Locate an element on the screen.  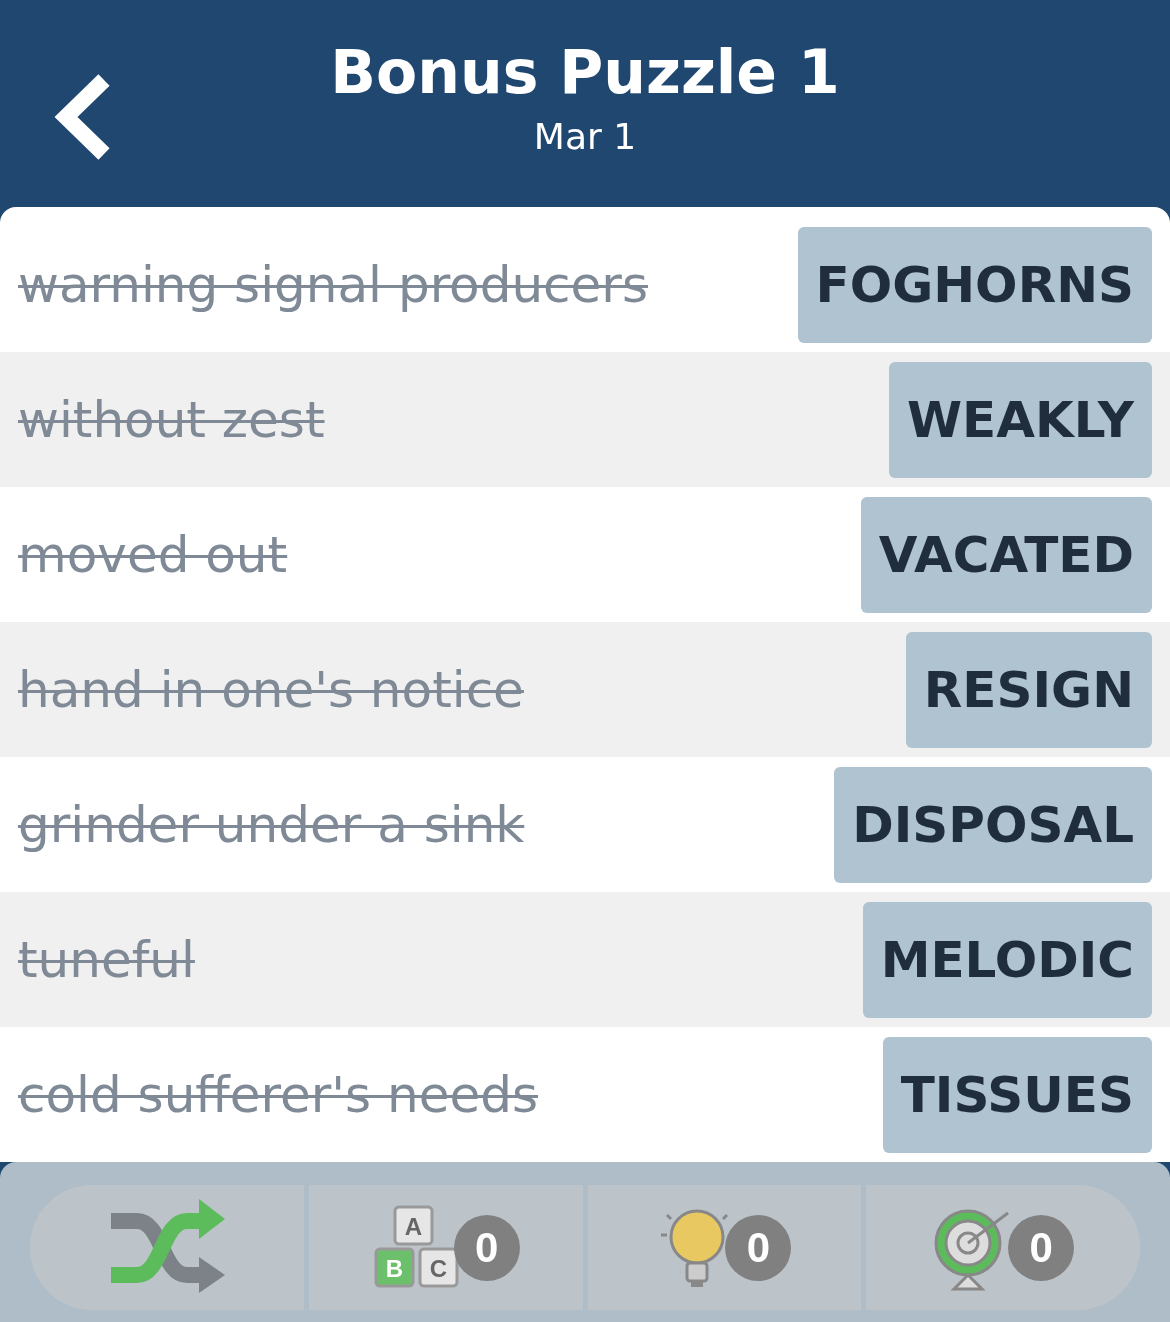
clue-text: moved out is located at coordinates (153, 554).